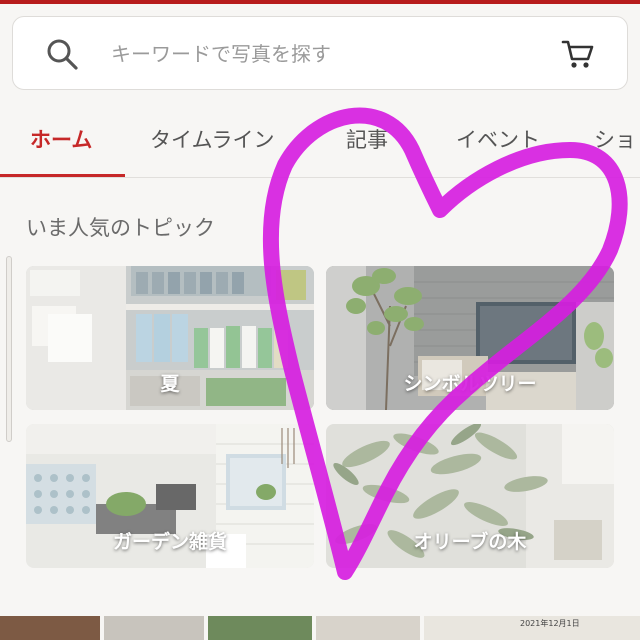 The height and width of the screenshot is (640, 640). What do you see at coordinates (62, 54) in the screenshot?
I see `search-icon` at bounding box center [62, 54].